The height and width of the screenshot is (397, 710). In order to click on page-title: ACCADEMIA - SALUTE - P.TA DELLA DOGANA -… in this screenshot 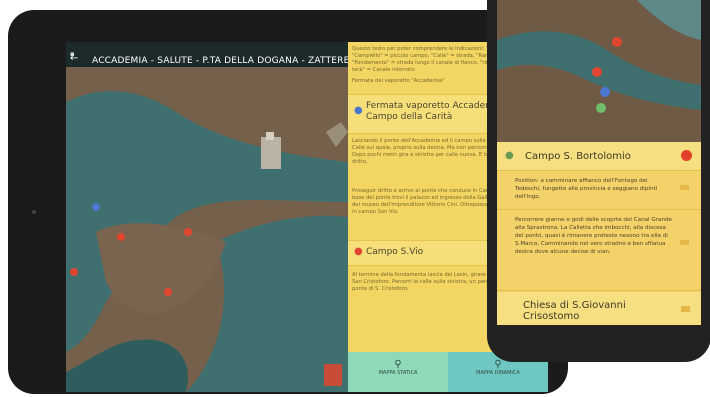, I will do `click(221, 61)`.